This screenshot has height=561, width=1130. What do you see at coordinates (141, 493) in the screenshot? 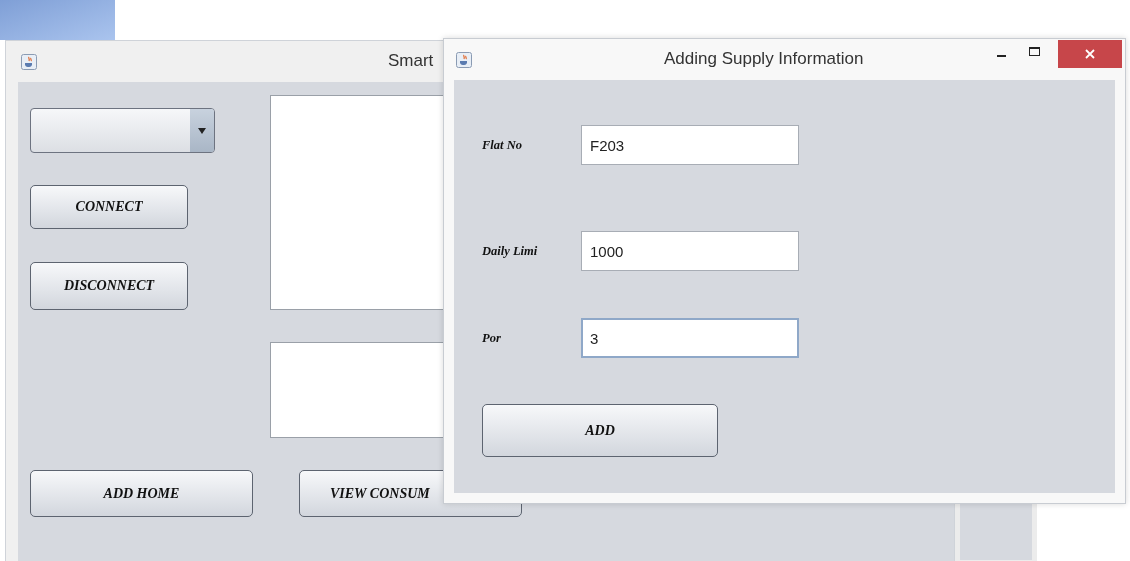
I see `action-button: ADD HOME` at bounding box center [141, 493].